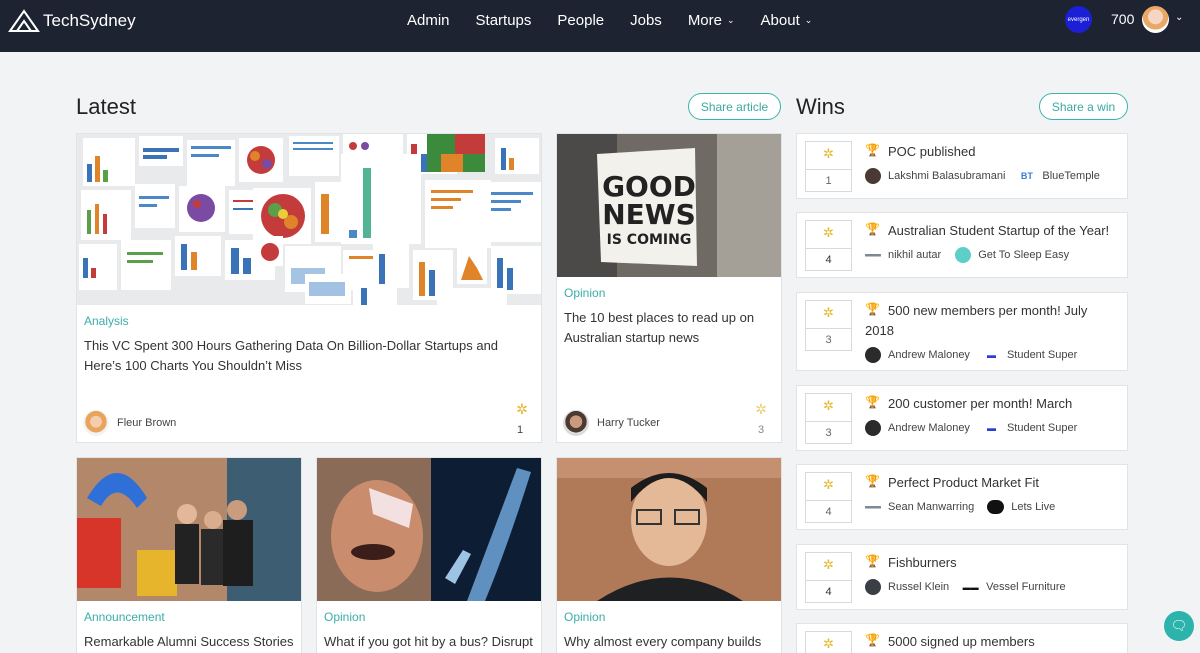 This screenshot has height=653, width=1200. I want to click on win-people: nikhil autar Get To Sleep Easy, so click(967, 255).